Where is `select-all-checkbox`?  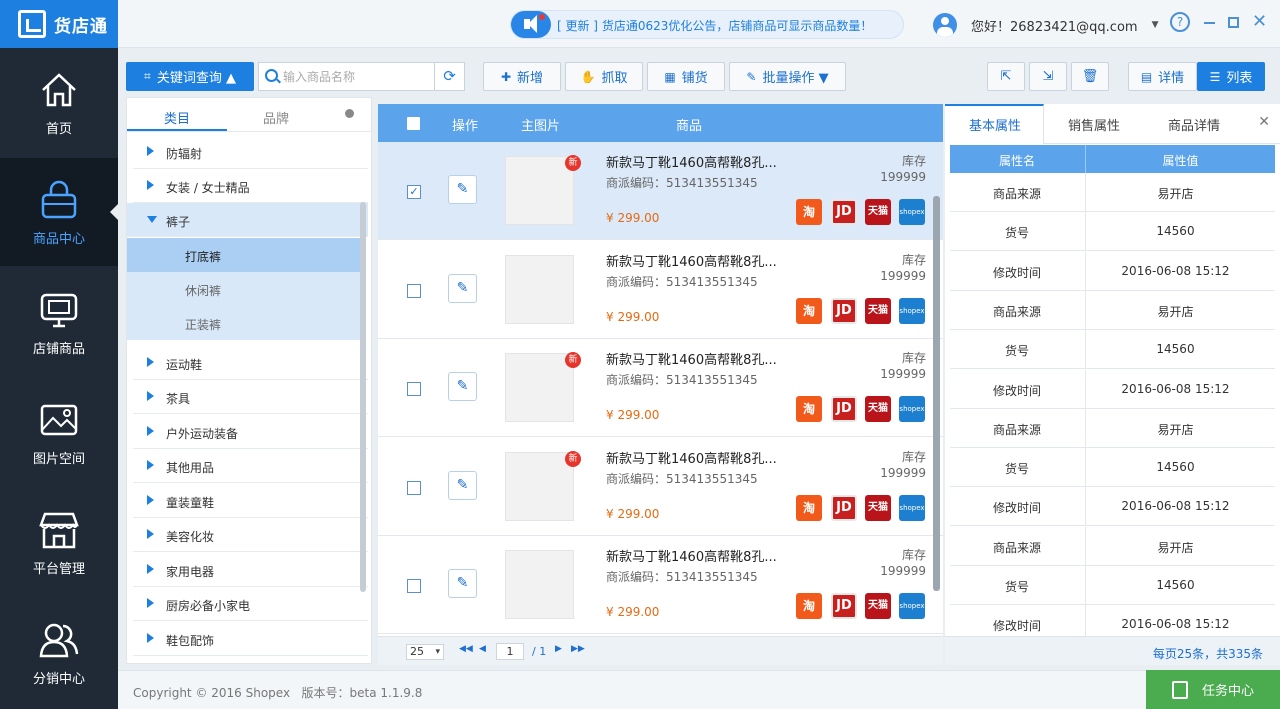
select-all-checkbox is located at coordinates (413, 123).